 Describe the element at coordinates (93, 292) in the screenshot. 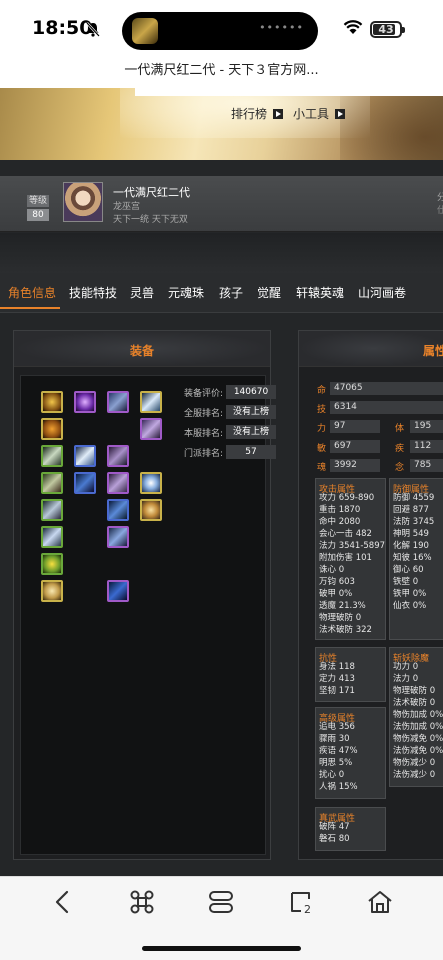

I see `tab-skills: 技能特技` at that location.